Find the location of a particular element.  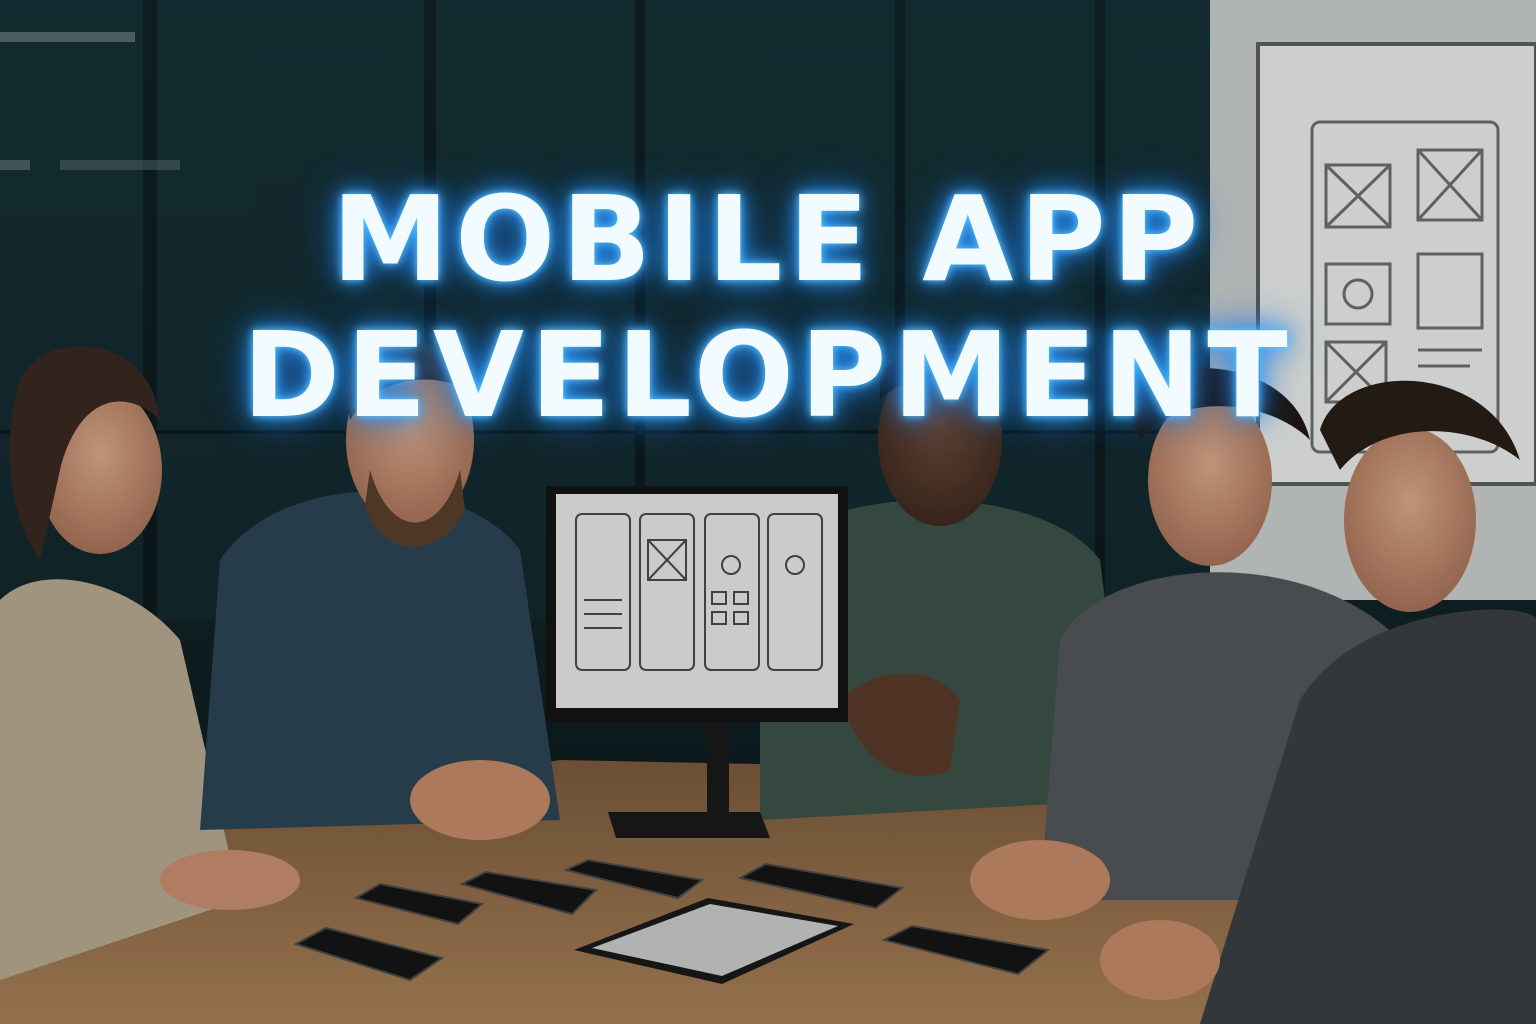

headline-line-2: DEVELOPMENT is located at coordinates (768, 375).